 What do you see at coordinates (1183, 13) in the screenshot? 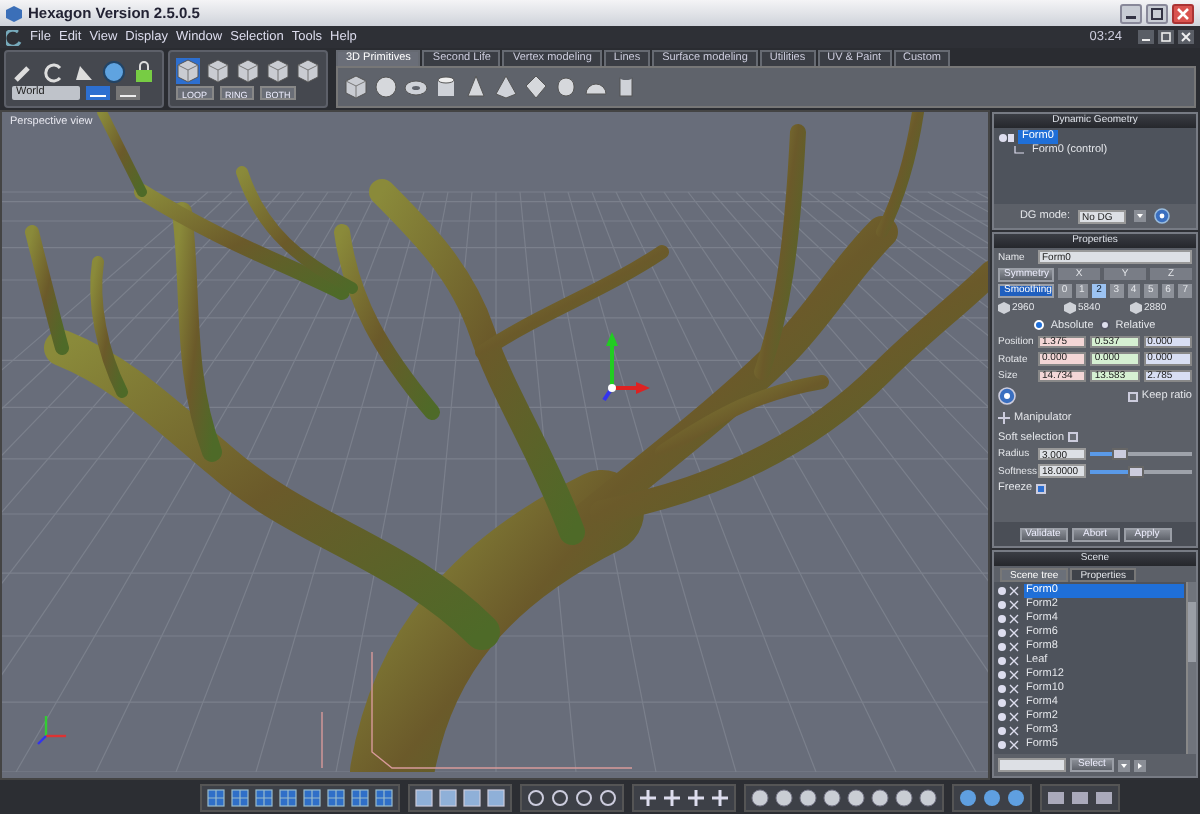
I see `close-icon` at bounding box center [1183, 13].